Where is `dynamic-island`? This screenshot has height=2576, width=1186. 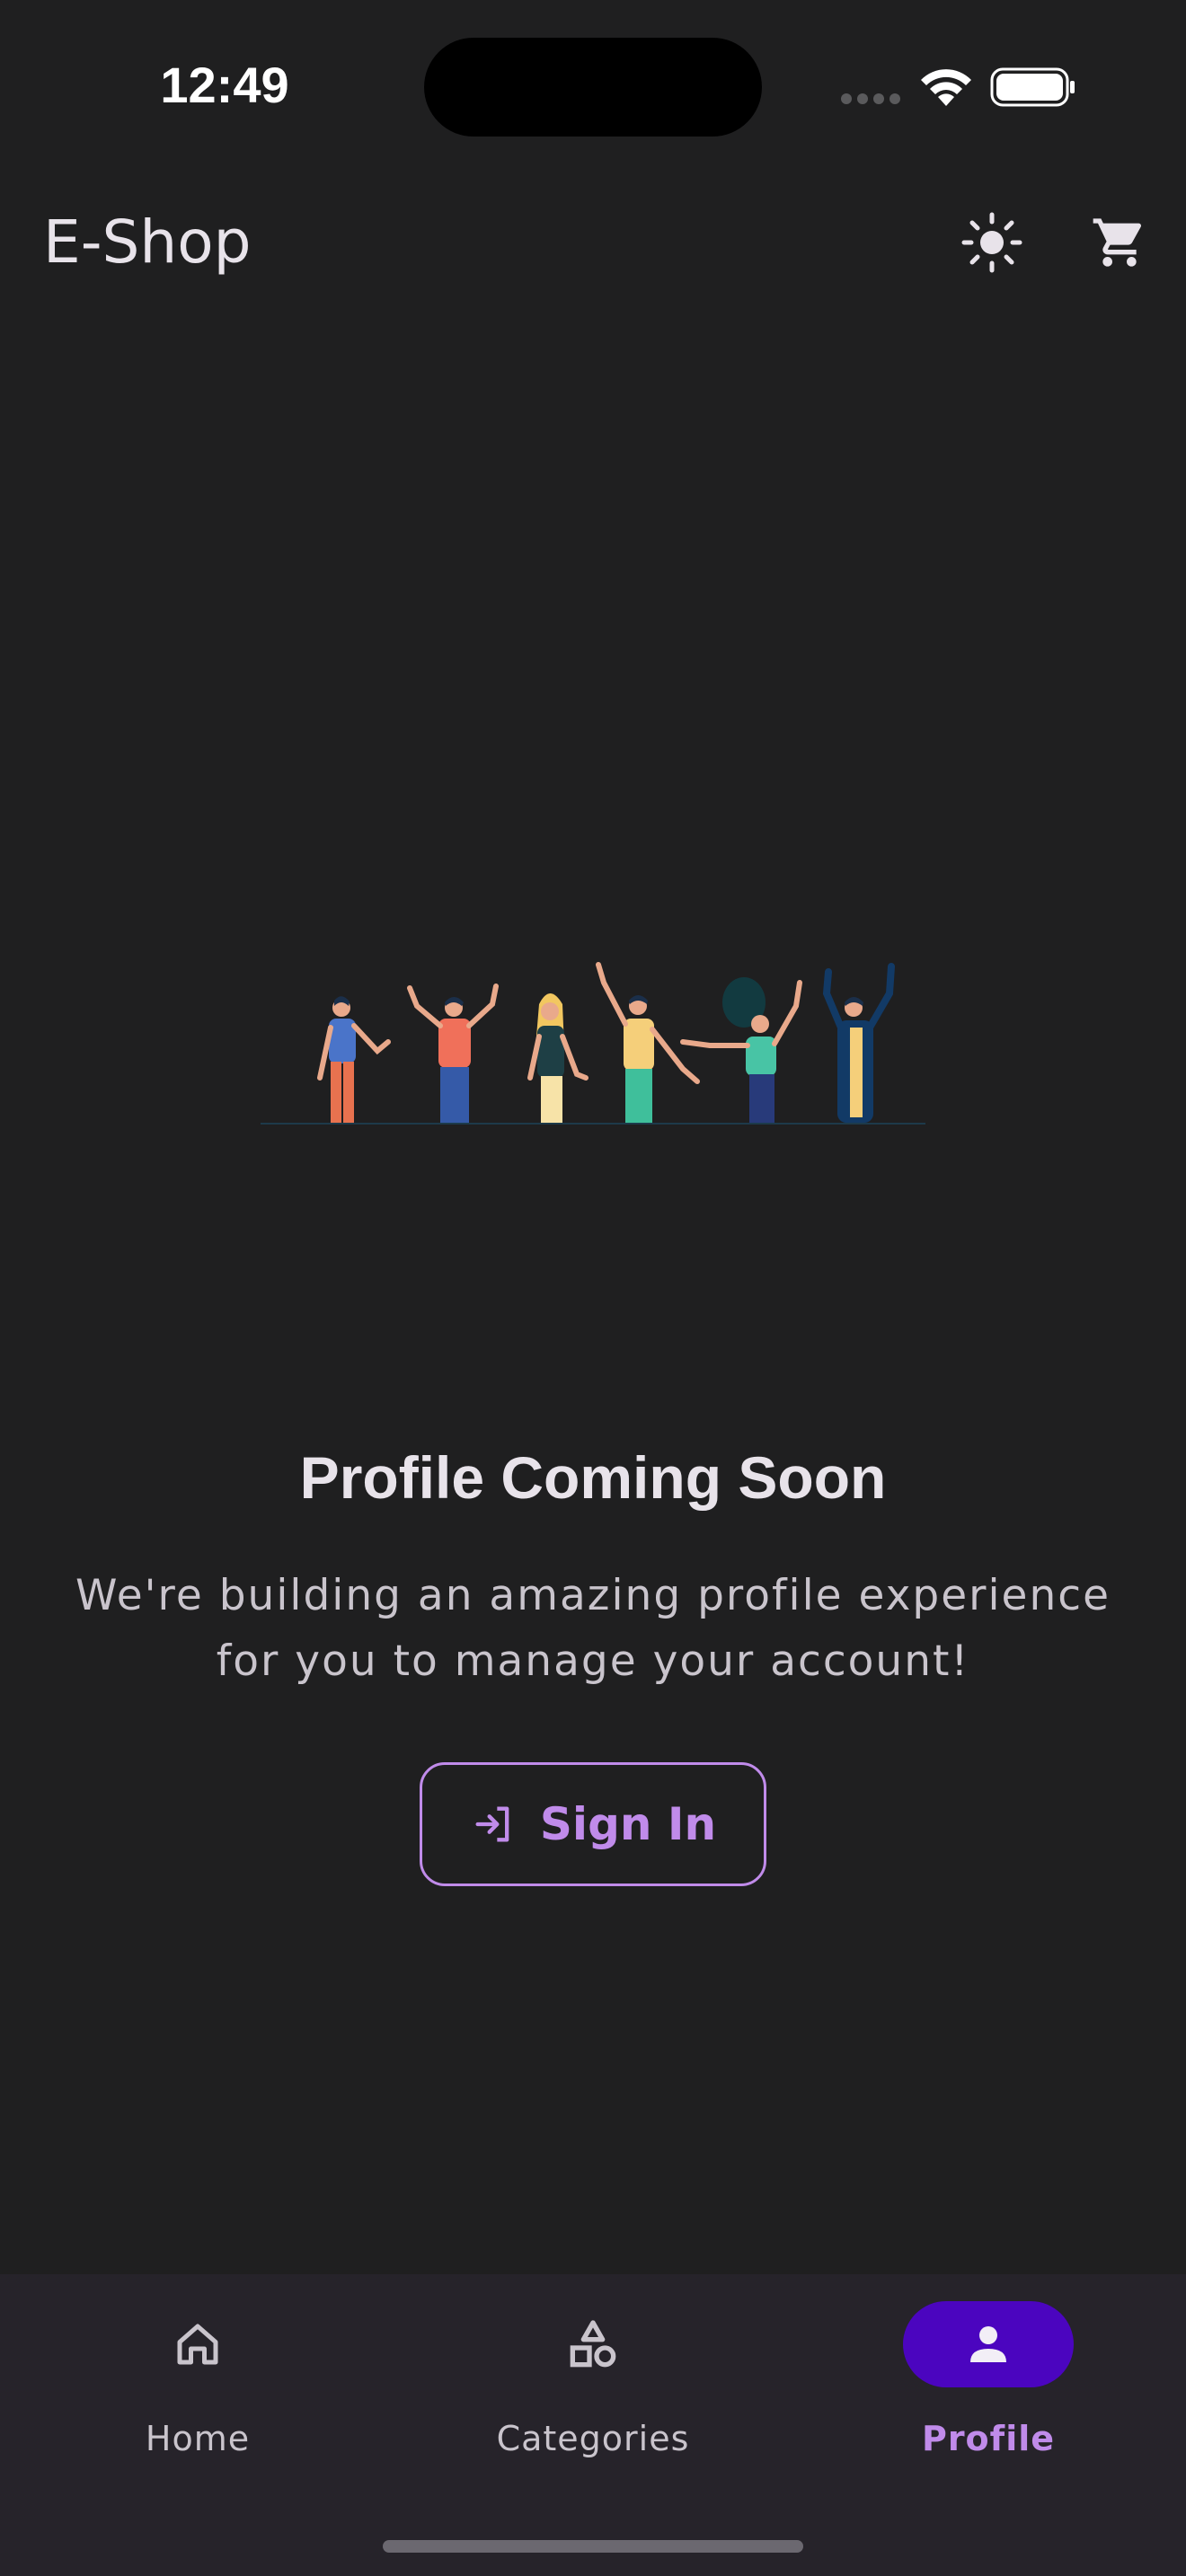
dynamic-island is located at coordinates (593, 87).